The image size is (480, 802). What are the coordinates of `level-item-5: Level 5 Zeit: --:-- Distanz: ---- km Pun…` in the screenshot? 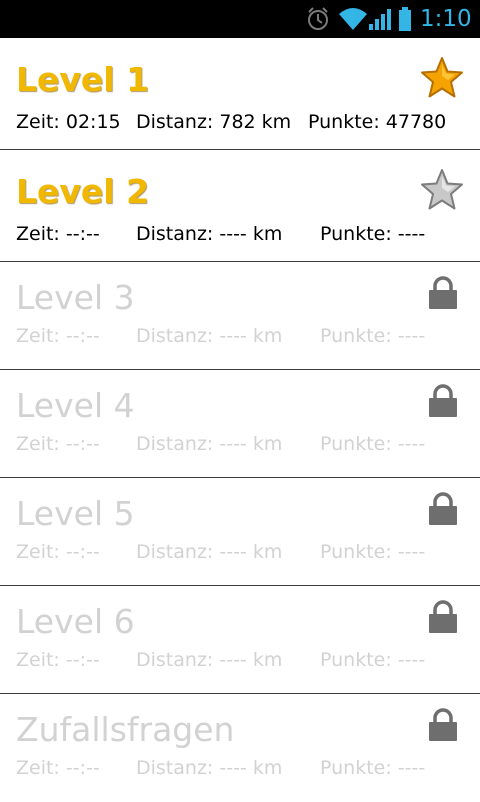 It's located at (240, 532).